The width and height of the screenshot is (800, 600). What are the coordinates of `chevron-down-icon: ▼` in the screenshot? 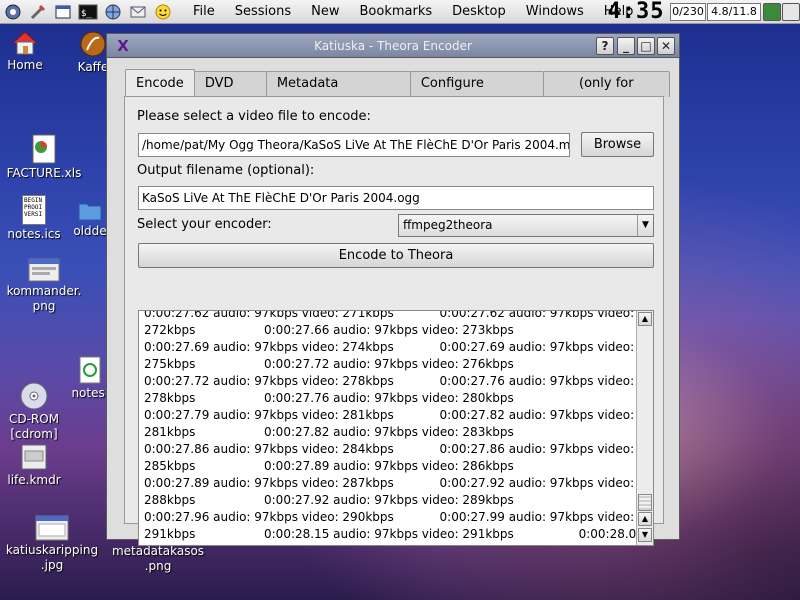 It's located at (645, 225).